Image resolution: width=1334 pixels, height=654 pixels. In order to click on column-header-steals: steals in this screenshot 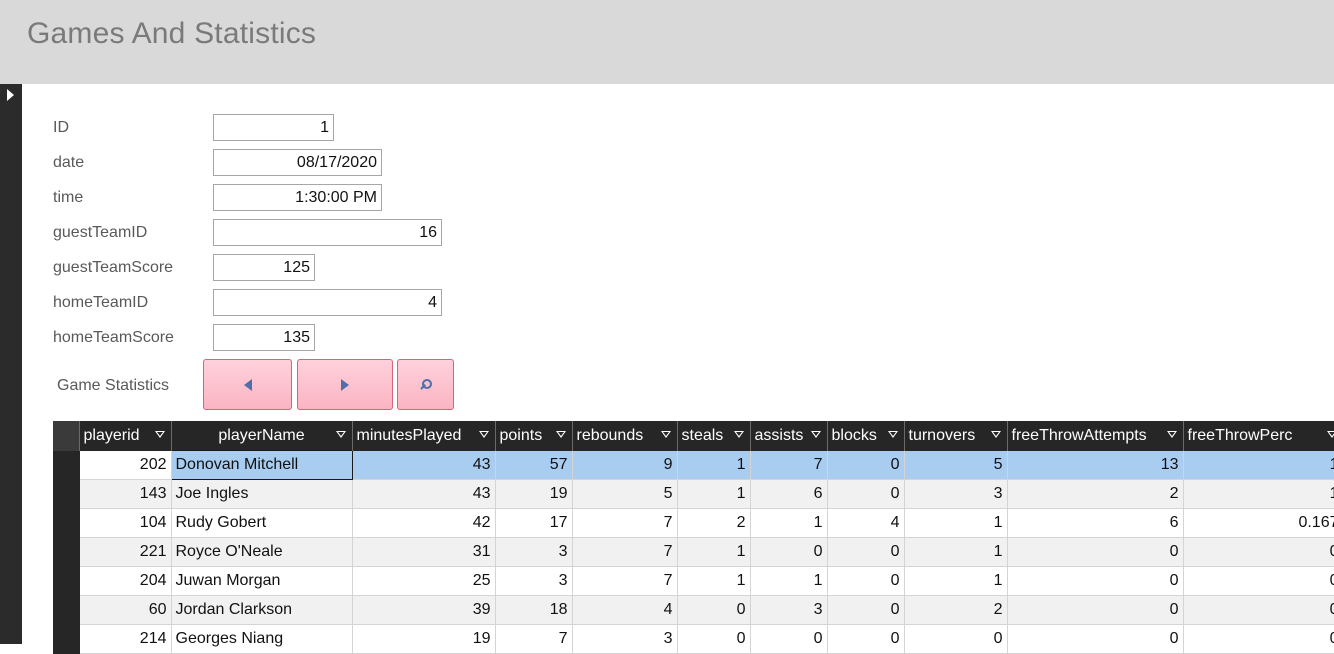, I will do `click(713, 436)`.